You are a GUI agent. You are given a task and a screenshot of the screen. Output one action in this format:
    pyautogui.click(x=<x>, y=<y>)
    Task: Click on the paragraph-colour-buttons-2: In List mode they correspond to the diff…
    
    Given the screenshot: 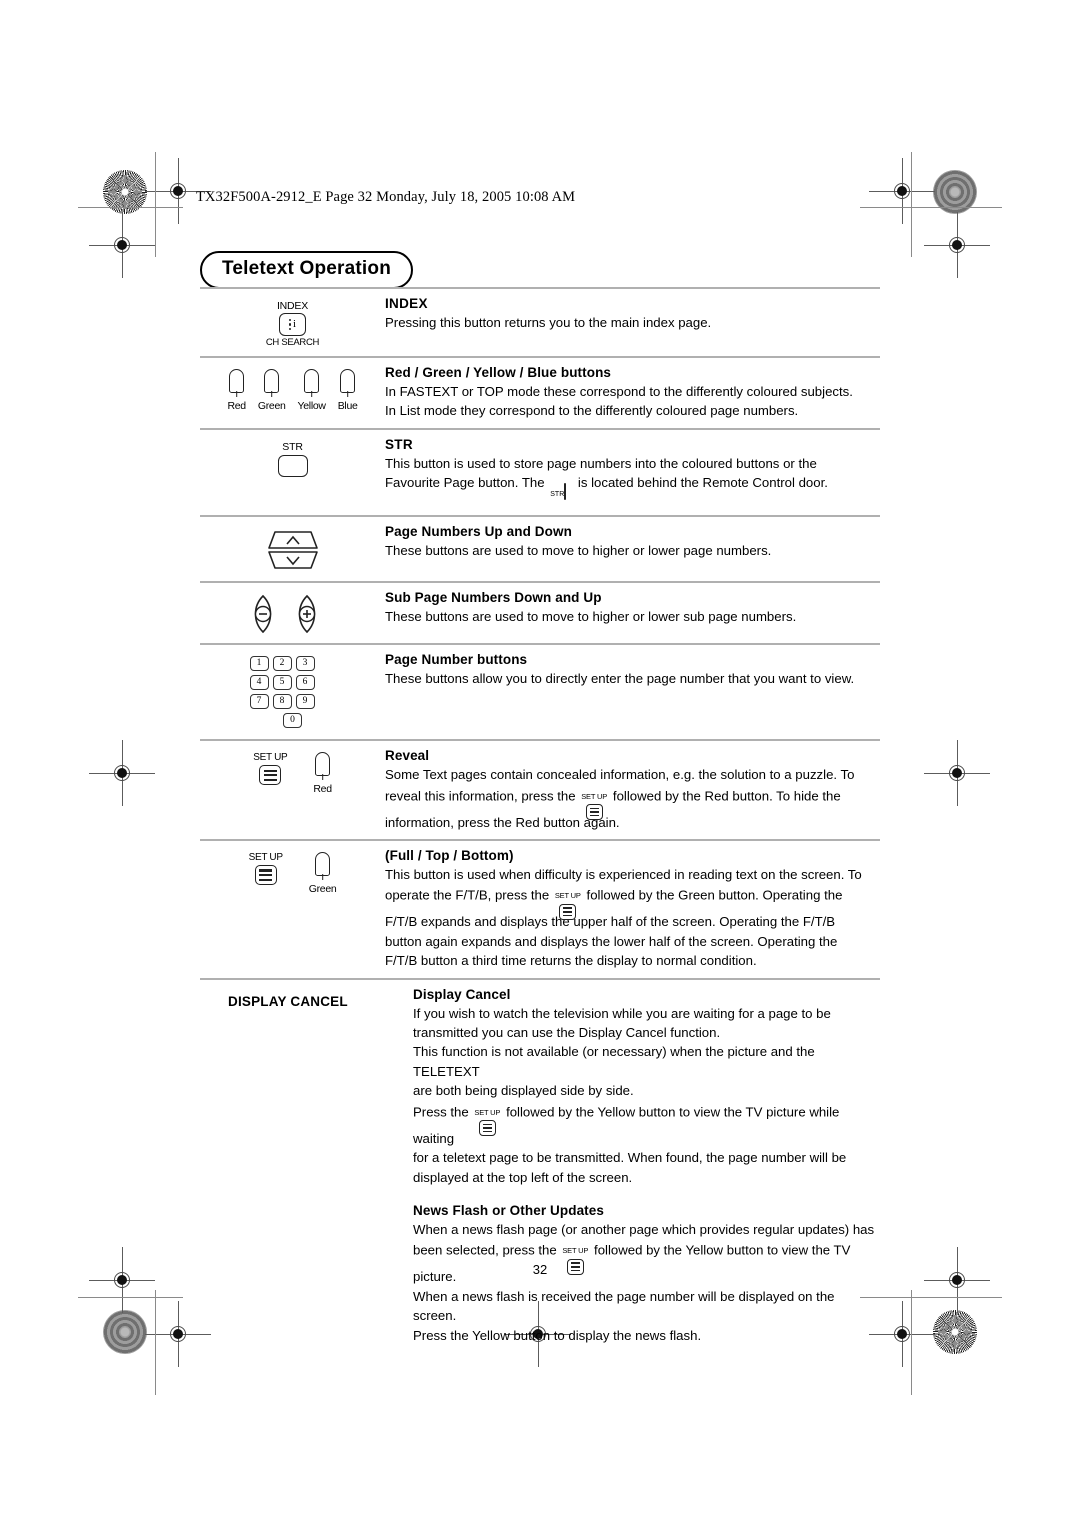 What is the action you would take?
    pyautogui.click(x=592, y=411)
    